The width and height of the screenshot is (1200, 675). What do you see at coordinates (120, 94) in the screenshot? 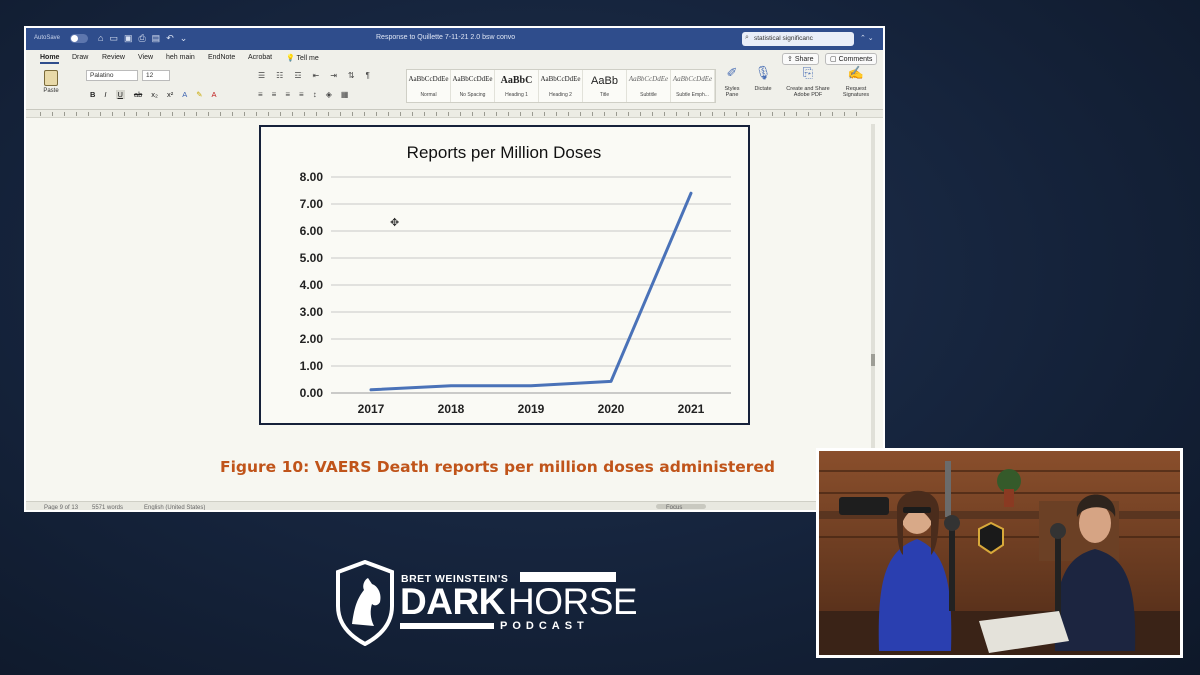
I see `underline-icon: U` at bounding box center [120, 94].